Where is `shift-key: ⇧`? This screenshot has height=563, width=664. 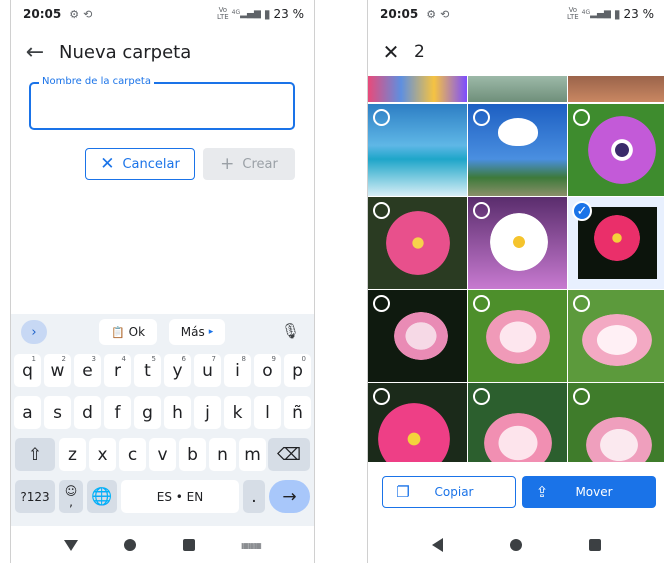 shift-key: ⇧ is located at coordinates (35, 454).